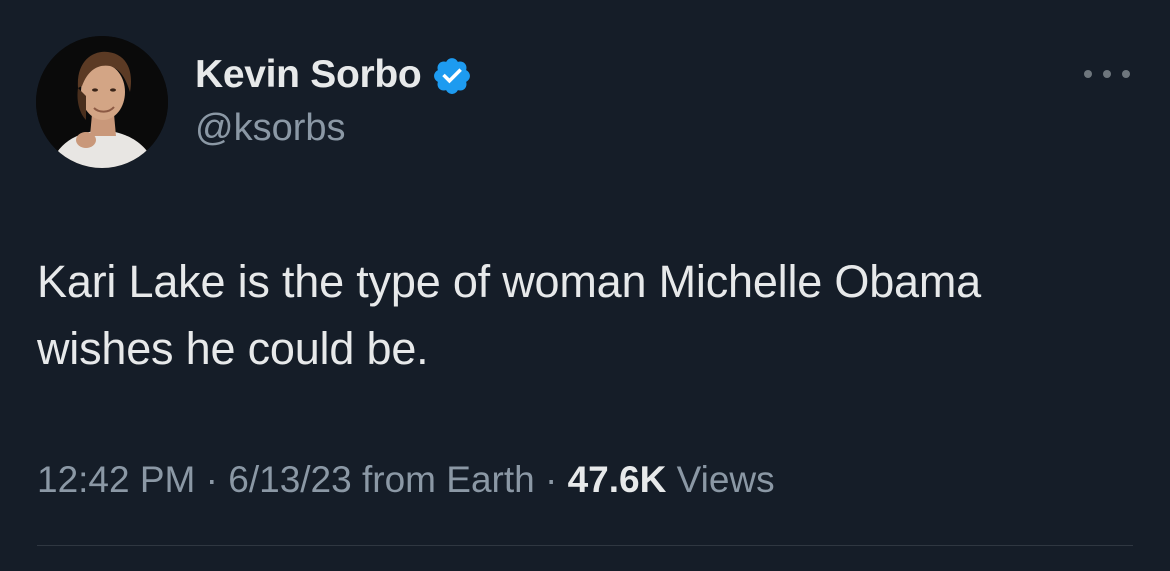 This screenshot has height=571, width=1170. I want to click on divider, so click(585, 545).